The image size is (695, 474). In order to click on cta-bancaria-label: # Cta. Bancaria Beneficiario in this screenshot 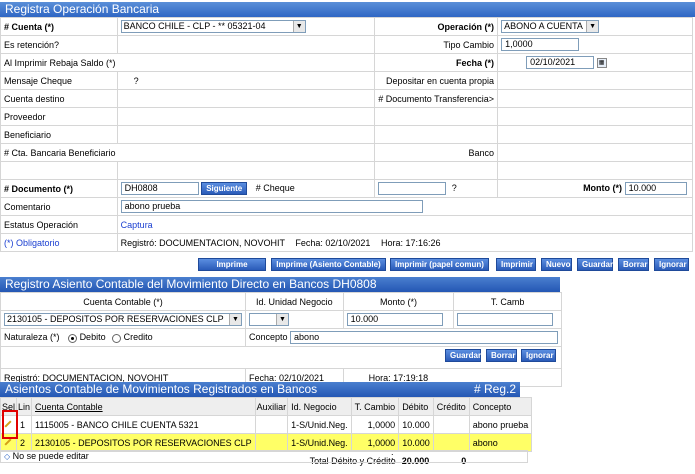, I will do `click(188, 152)`.